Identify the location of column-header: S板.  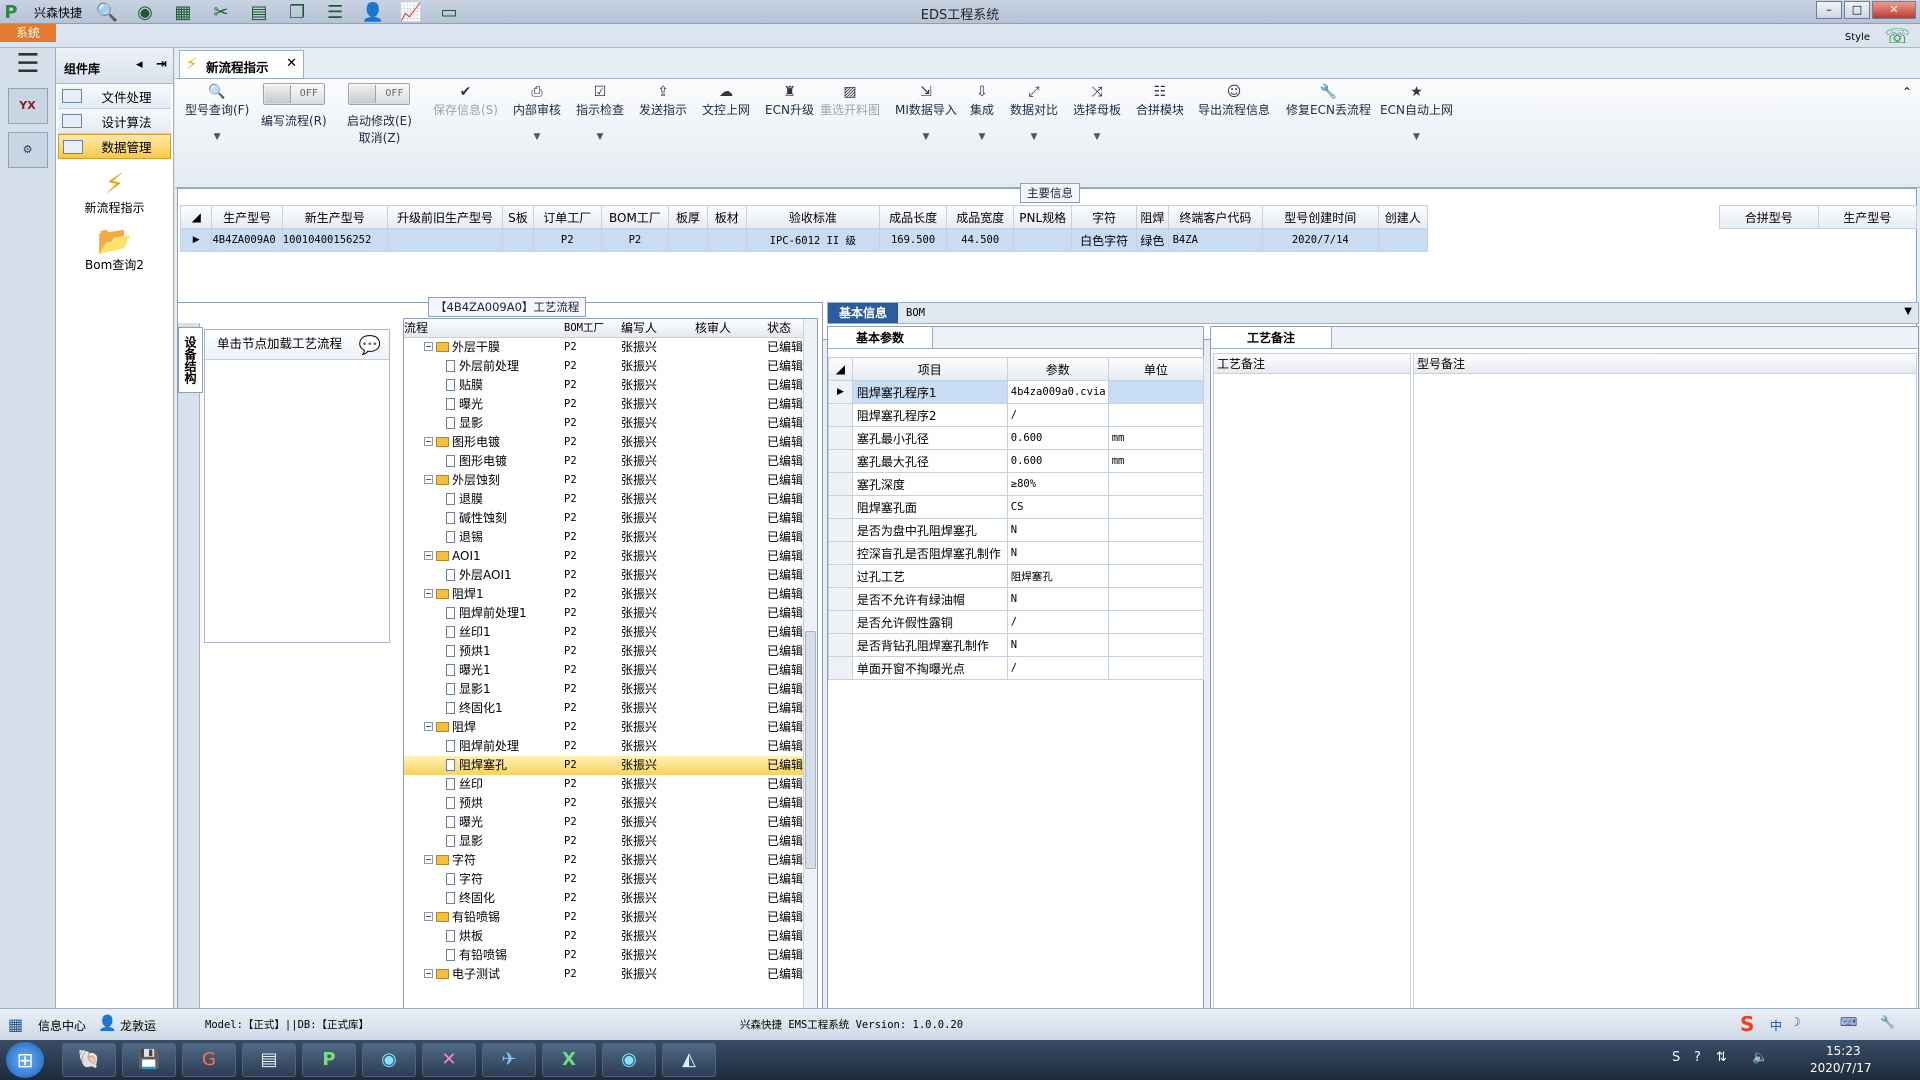
(518, 217).